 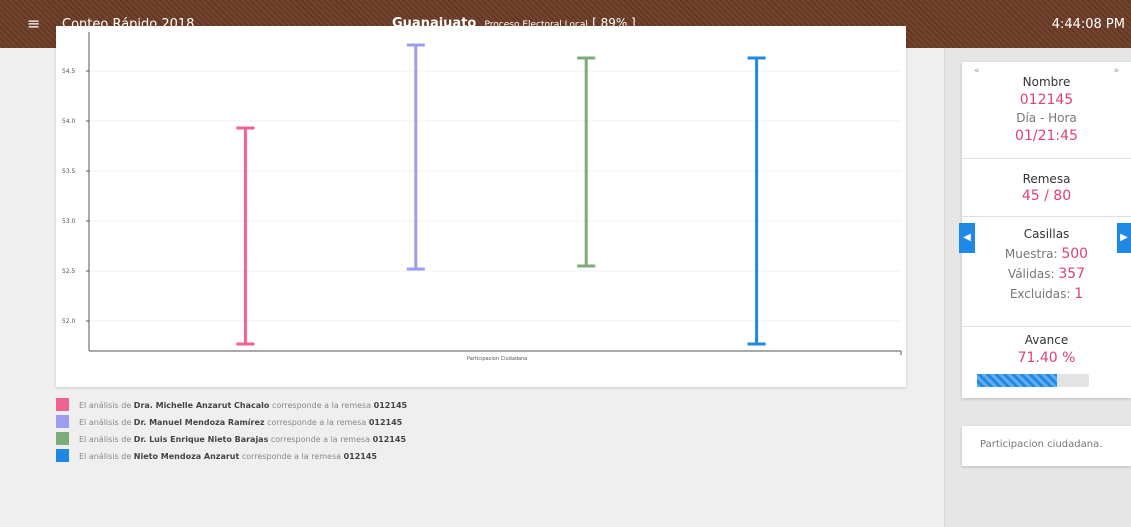 I want to click on excluidas-row: Excluidas: 1, so click(x=1046, y=294).